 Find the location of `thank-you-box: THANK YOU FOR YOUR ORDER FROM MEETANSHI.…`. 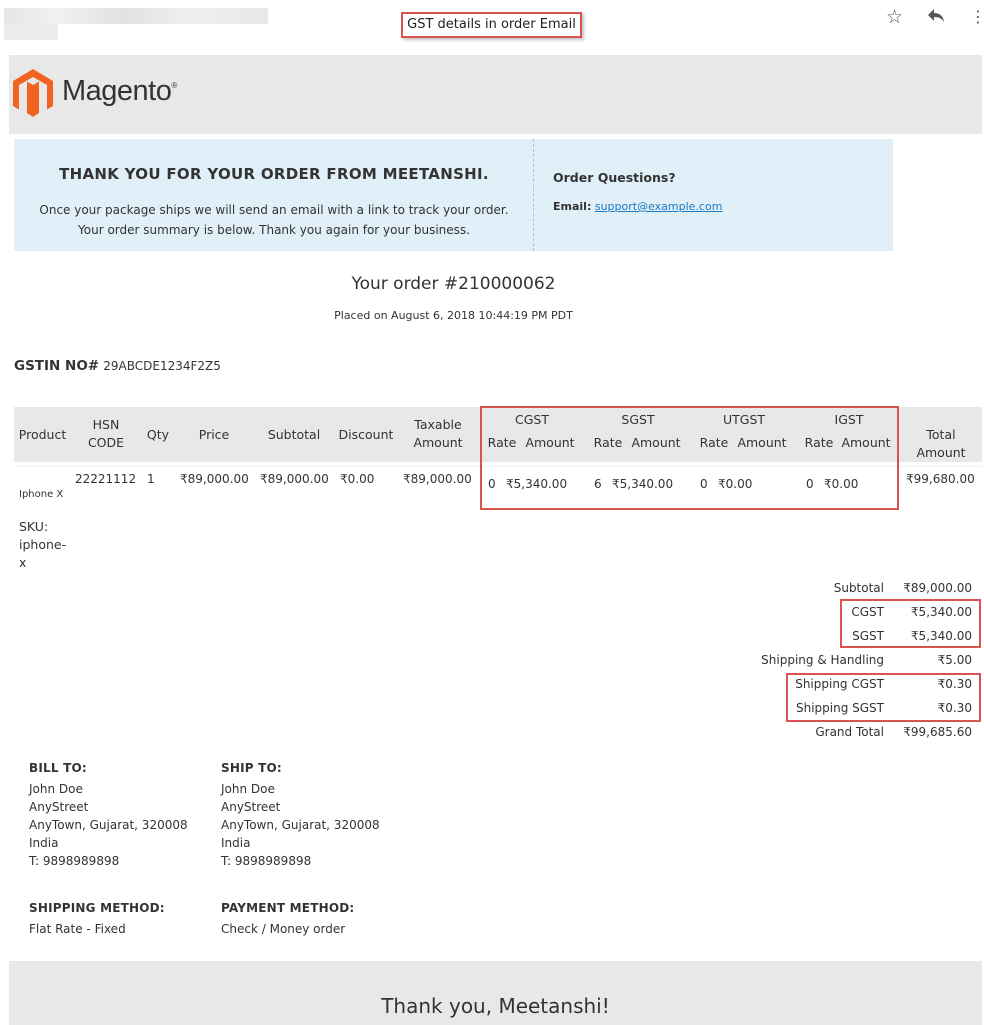

thank-you-box: THANK YOU FOR YOUR ORDER FROM MEETANSHI.… is located at coordinates (453, 195).